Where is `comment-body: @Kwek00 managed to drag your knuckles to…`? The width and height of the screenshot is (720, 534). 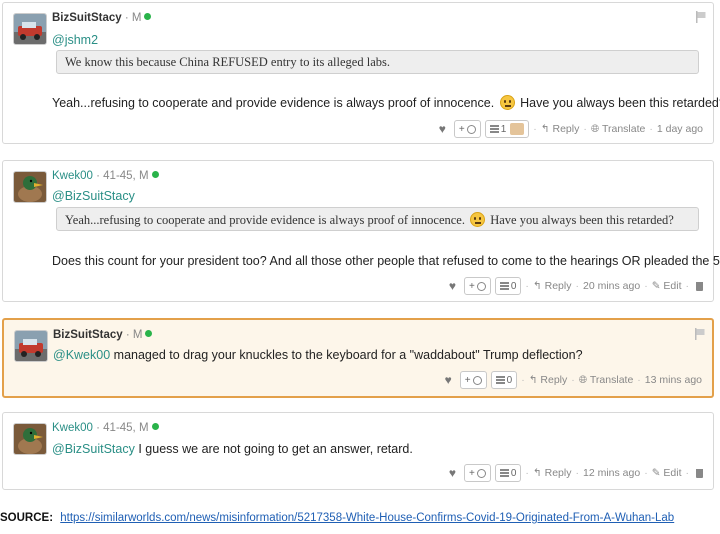 comment-body: @Kwek00 managed to drag your knuckles to… is located at coordinates (378, 355).